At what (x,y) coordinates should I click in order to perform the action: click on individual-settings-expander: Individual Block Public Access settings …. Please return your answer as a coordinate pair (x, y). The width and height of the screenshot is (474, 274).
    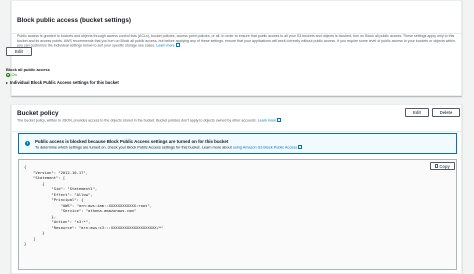
    Looking at the image, I should click on (62, 82).